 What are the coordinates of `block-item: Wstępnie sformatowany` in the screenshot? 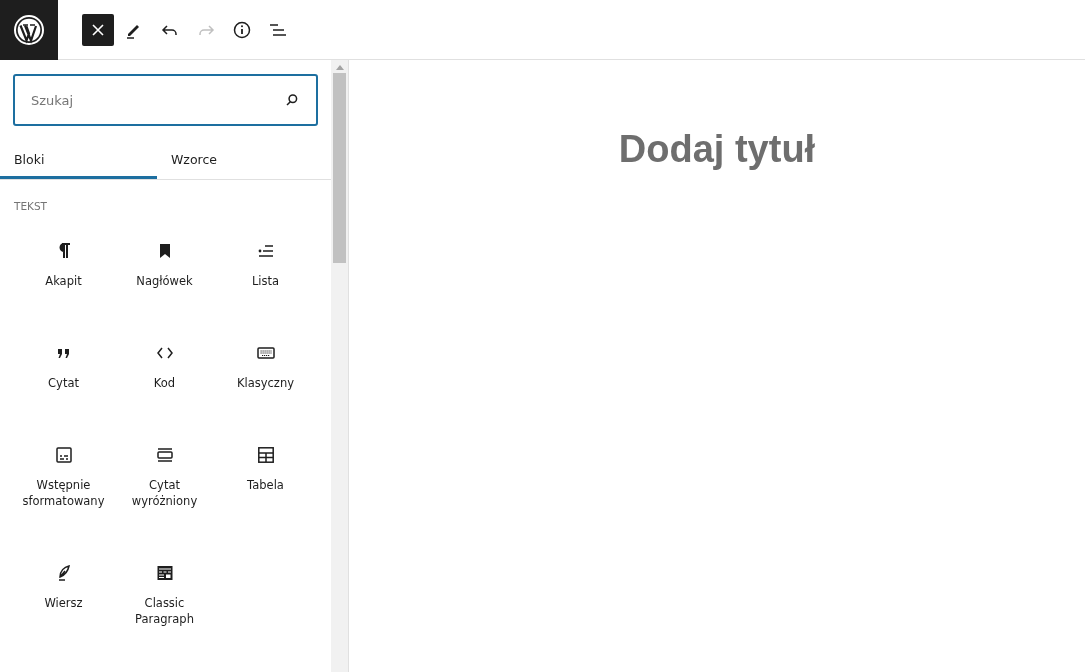 It's located at (63, 508).